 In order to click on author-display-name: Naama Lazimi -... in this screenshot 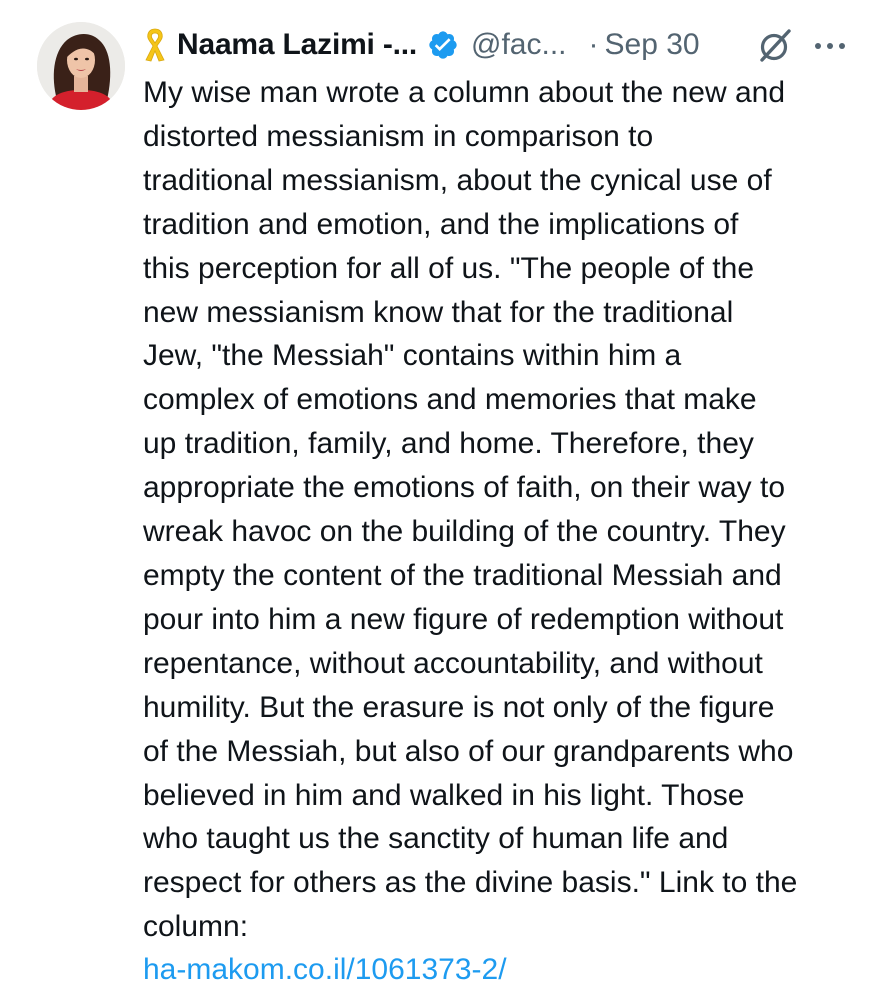, I will do `click(297, 45)`.